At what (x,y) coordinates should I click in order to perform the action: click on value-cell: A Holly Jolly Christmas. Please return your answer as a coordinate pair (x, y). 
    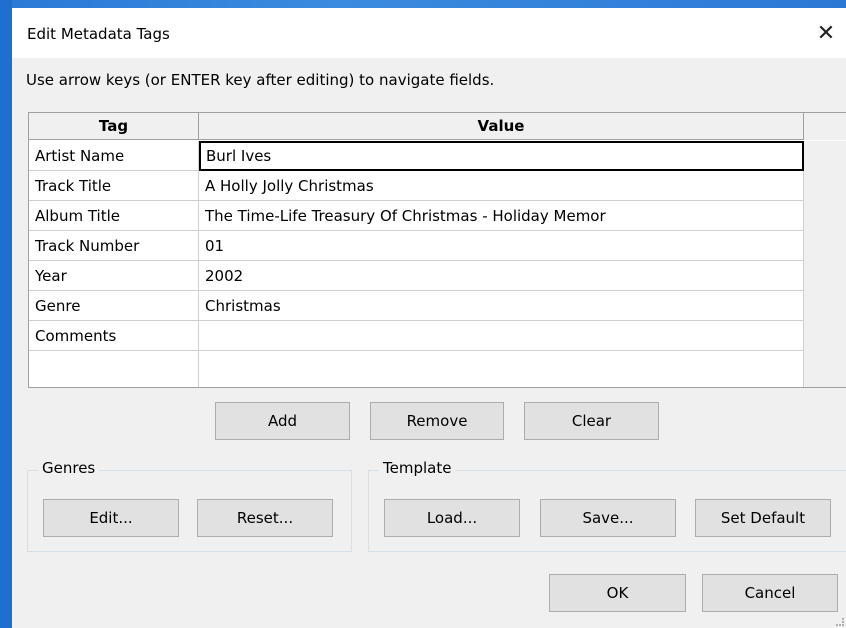
    Looking at the image, I should click on (501, 186).